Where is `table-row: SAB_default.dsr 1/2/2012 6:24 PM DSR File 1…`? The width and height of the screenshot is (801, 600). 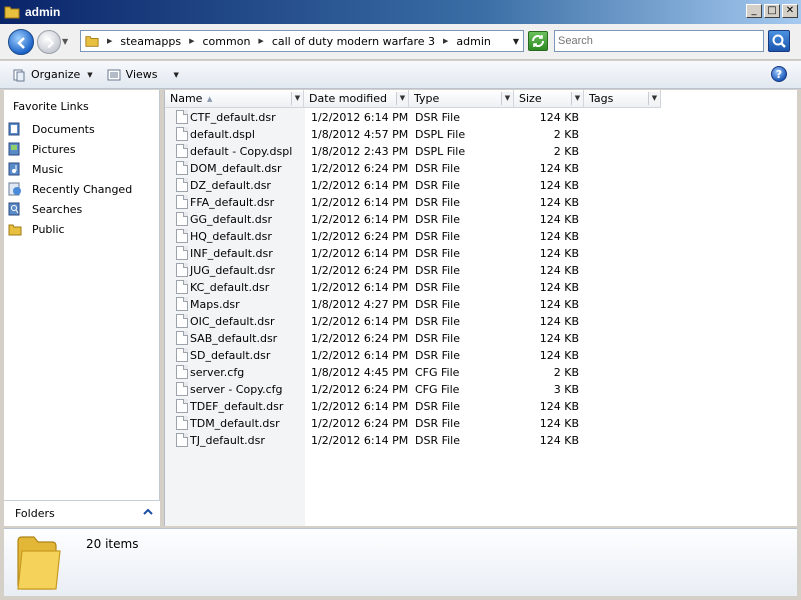
table-row: SAB_default.dsr 1/2/2012 6:24 PM DSR File 1… is located at coordinates (481, 338).